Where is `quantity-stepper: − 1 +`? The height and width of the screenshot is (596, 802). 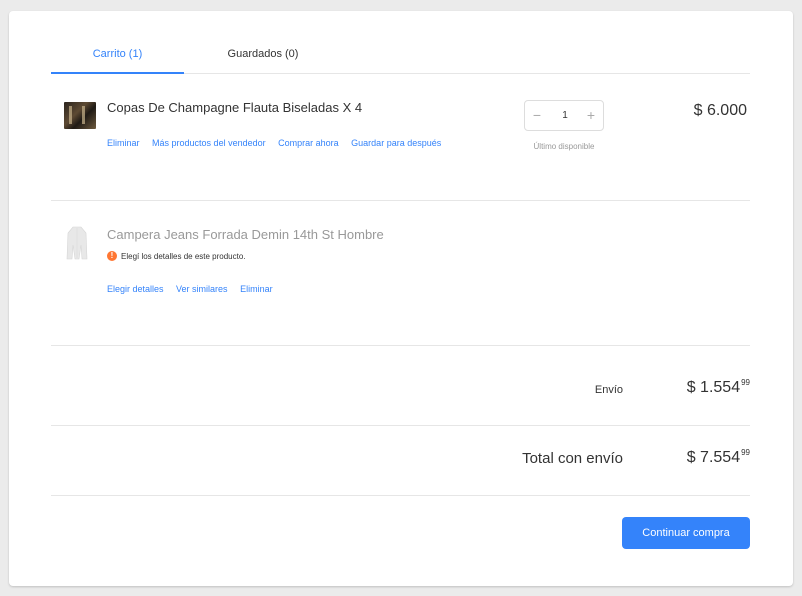 quantity-stepper: − 1 + is located at coordinates (564, 115).